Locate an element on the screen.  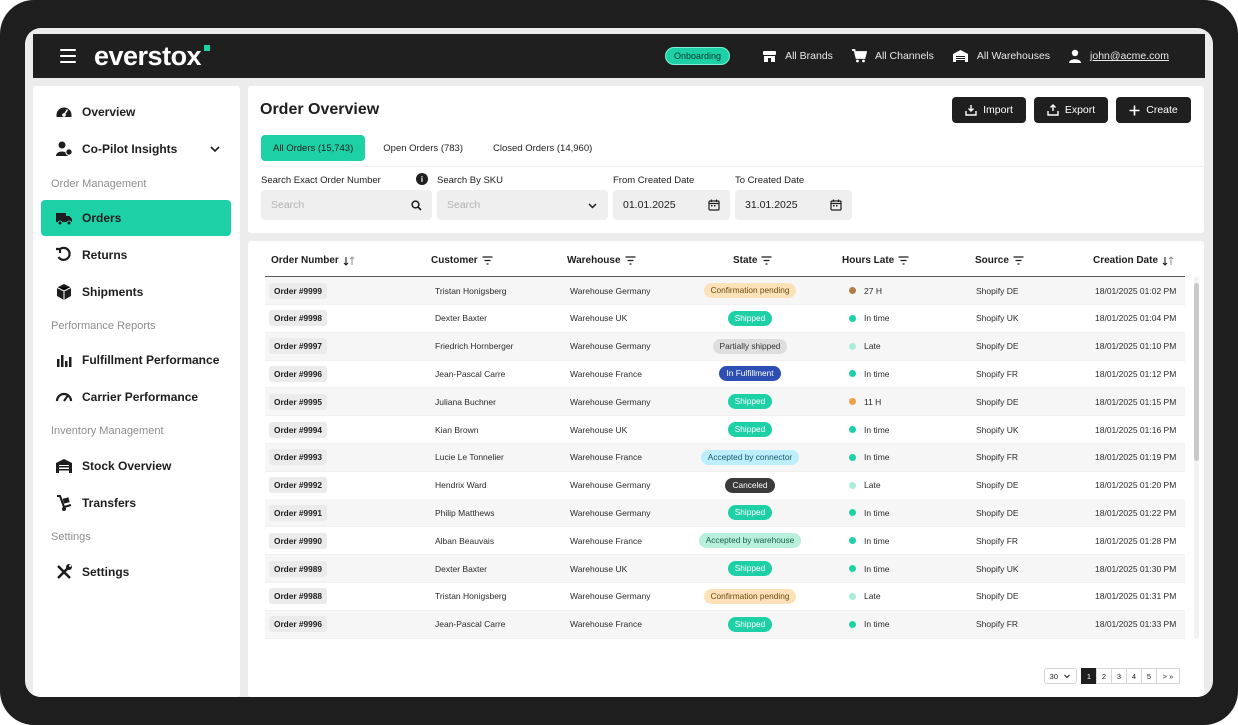
channel-selector: All Channels is located at coordinates (892, 56).